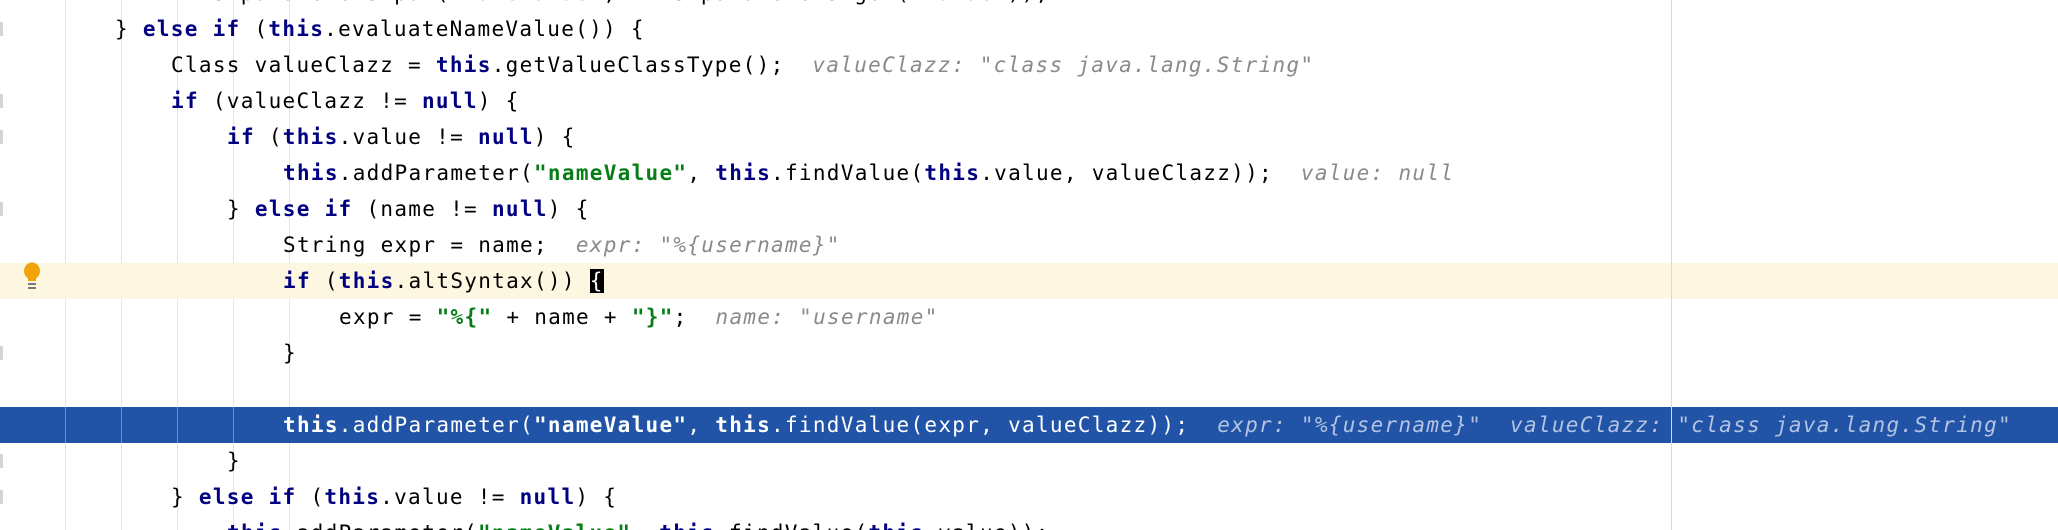 This screenshot has width=2058, height=530. Describe the element at coordinates (562, 317) in the screenshot. I see `code-token: + name +` at that location.